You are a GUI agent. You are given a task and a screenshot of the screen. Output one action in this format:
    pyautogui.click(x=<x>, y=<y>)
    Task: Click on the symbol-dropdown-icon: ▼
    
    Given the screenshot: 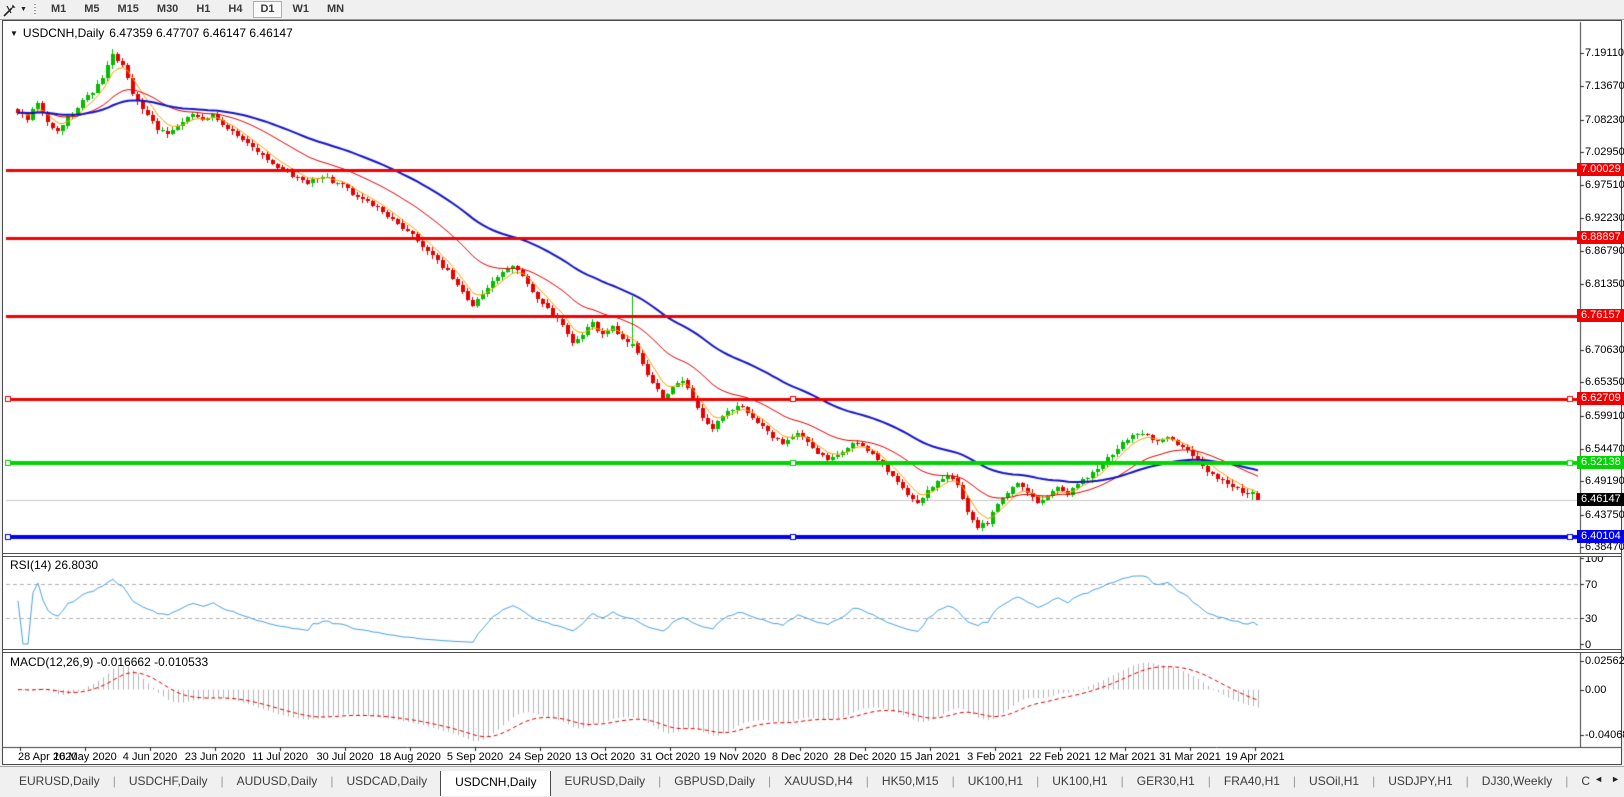 What is the action you would take?
    pyautogui.click(x=14, y=33)
    